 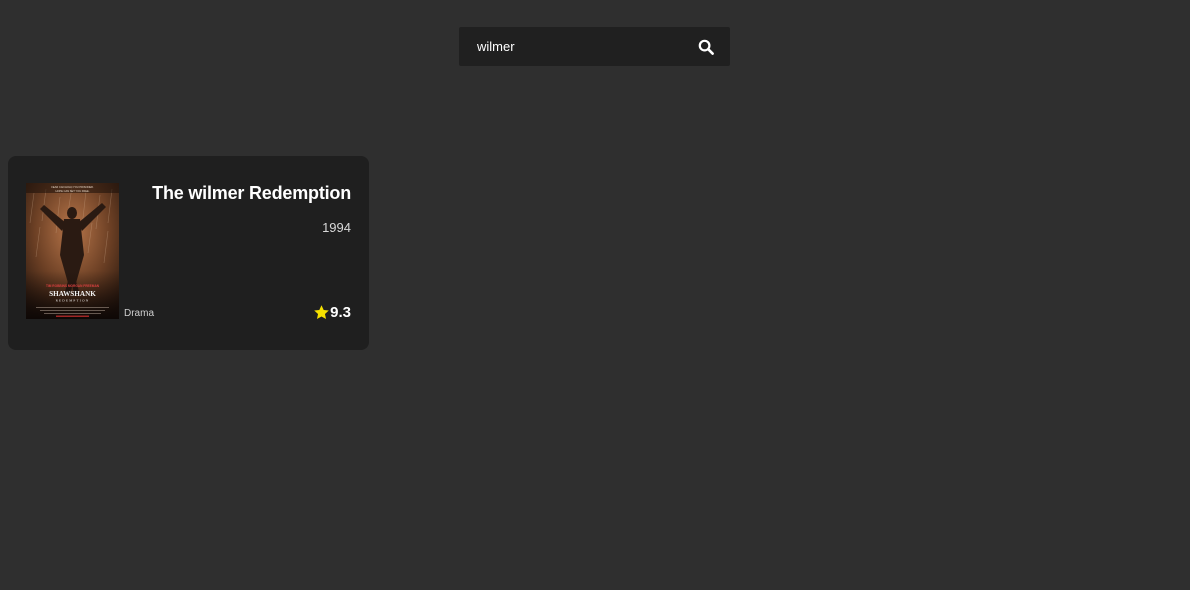 I want to click on search-input, so click(x=574, y=46).